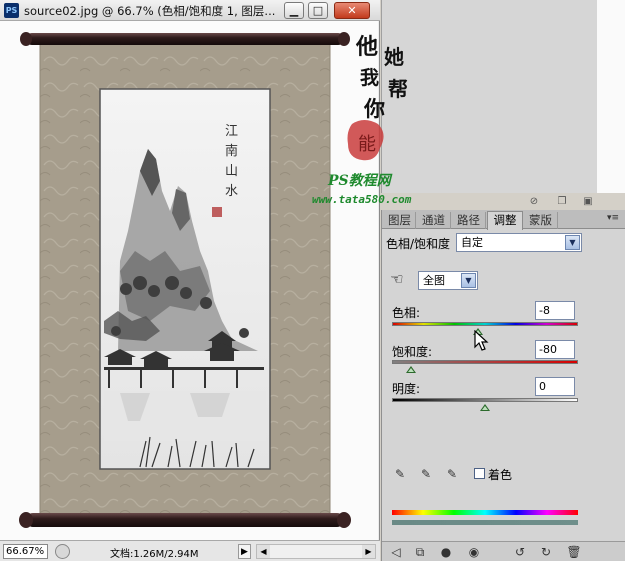 The height and width of the screenshot is (561, 625). Describe the element at coordinates (418, 244) in the screenshot. I see `adjustment-type-label: 色相/饱和度` at that location.